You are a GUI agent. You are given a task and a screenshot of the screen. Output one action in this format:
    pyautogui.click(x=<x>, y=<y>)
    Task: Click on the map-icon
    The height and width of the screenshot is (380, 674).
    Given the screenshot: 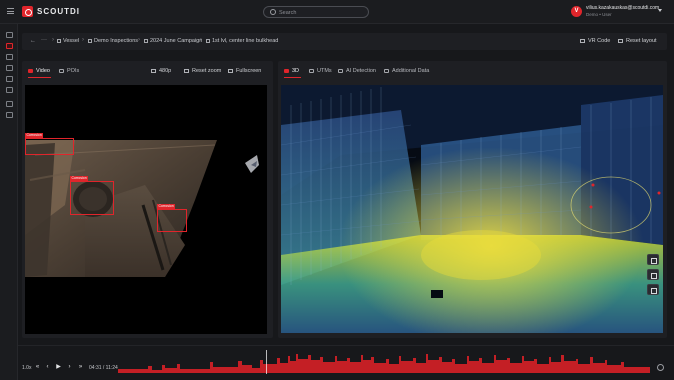 What is the action you would take?
    pyautogui.click(x=653, y=274)
    